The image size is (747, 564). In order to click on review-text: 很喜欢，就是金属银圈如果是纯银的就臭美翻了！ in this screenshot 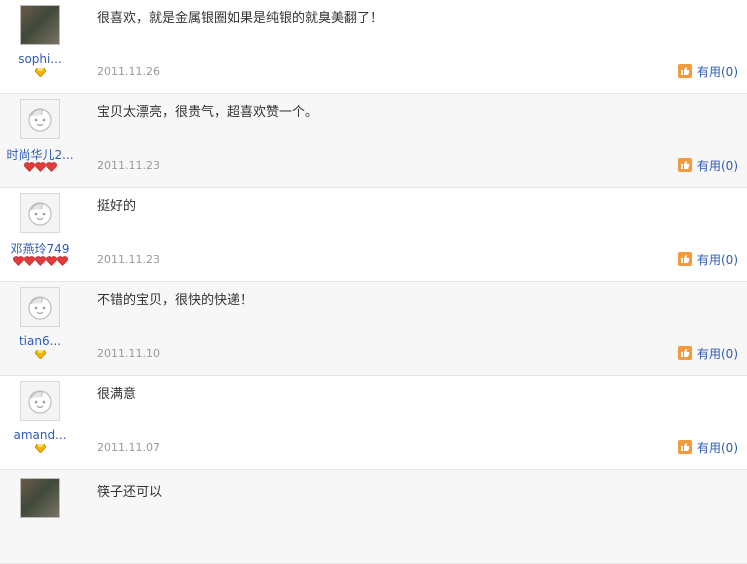, I will do `click(240, 18)`.